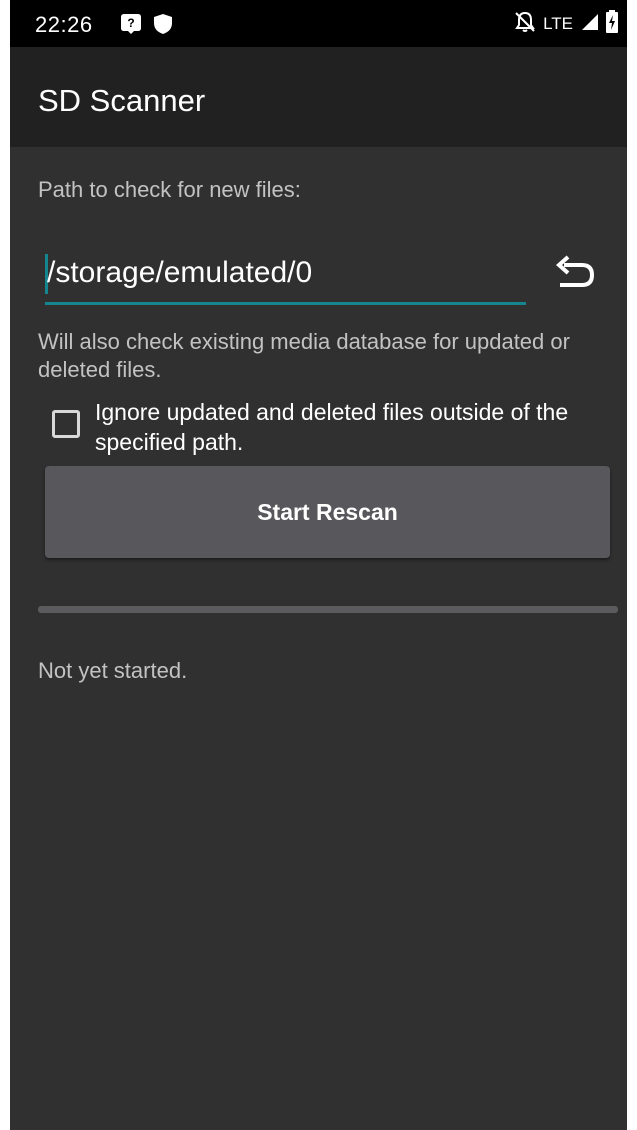 The image size is (637, 1130). I want to click on reset-path-button, so click(575, 275).